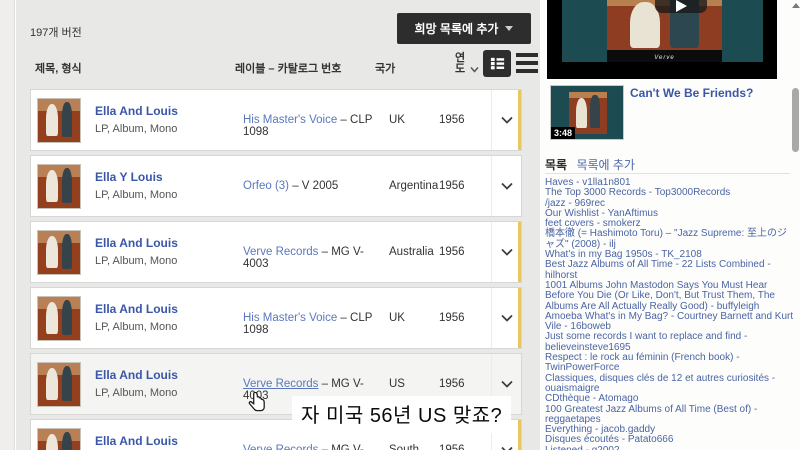 This screenshot has height=450, width=800. Describe the element at coordinates (414, 186) in the screenshot. I see `release-country: Argentina` at that location.